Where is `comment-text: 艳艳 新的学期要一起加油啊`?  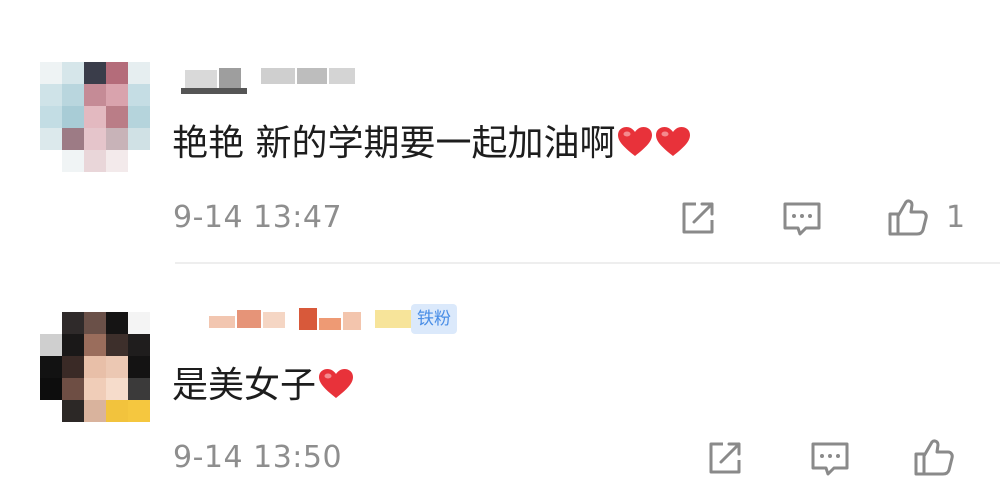 comment-text: 艳艳 新的学期要一起加油啊 is located at coordinates (431, 144).